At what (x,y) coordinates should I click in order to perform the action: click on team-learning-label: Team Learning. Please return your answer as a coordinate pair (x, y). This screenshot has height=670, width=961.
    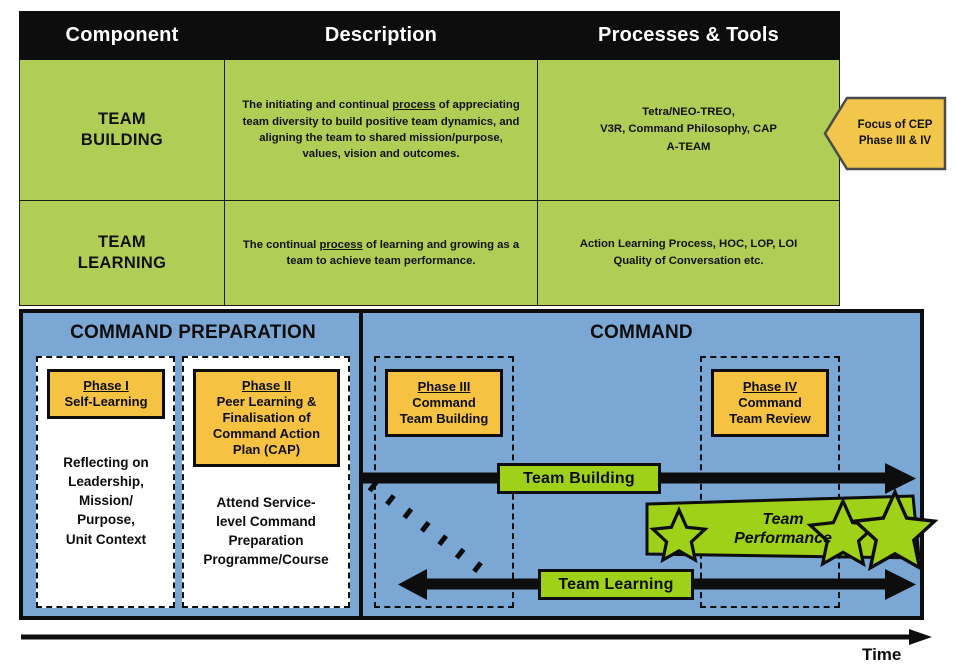
    Looking at the image, I should click on (616, 584).